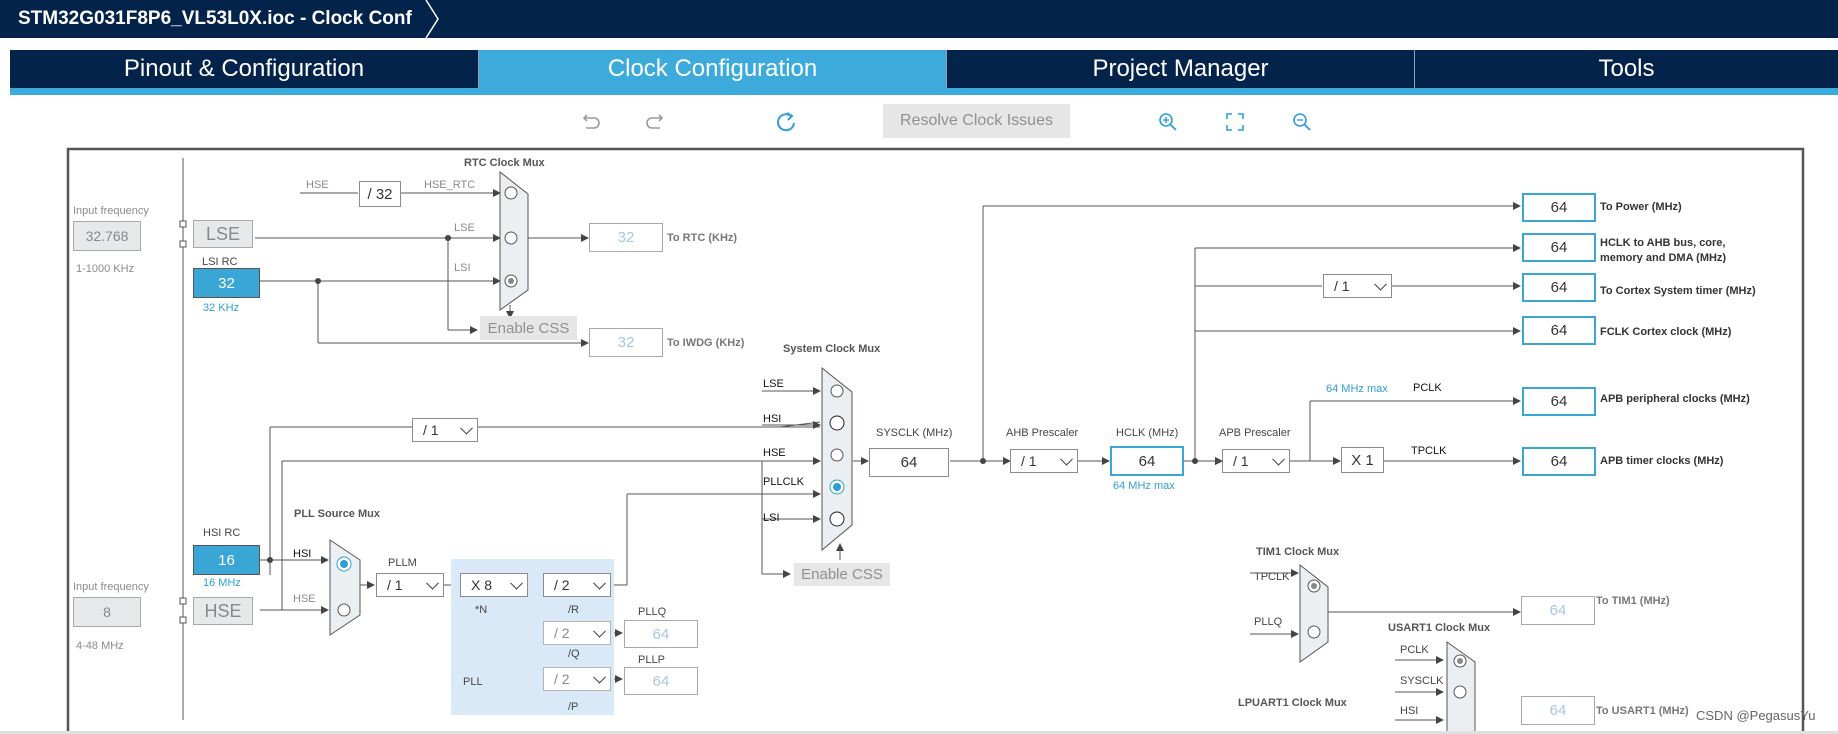 The image size is (1838, 734). What do you see at coordinates (1666, 332) in the screenshot?
I see `output-fclk-label: FCLK Cortex clock (MHz)` at bounding box center [1666, 332].